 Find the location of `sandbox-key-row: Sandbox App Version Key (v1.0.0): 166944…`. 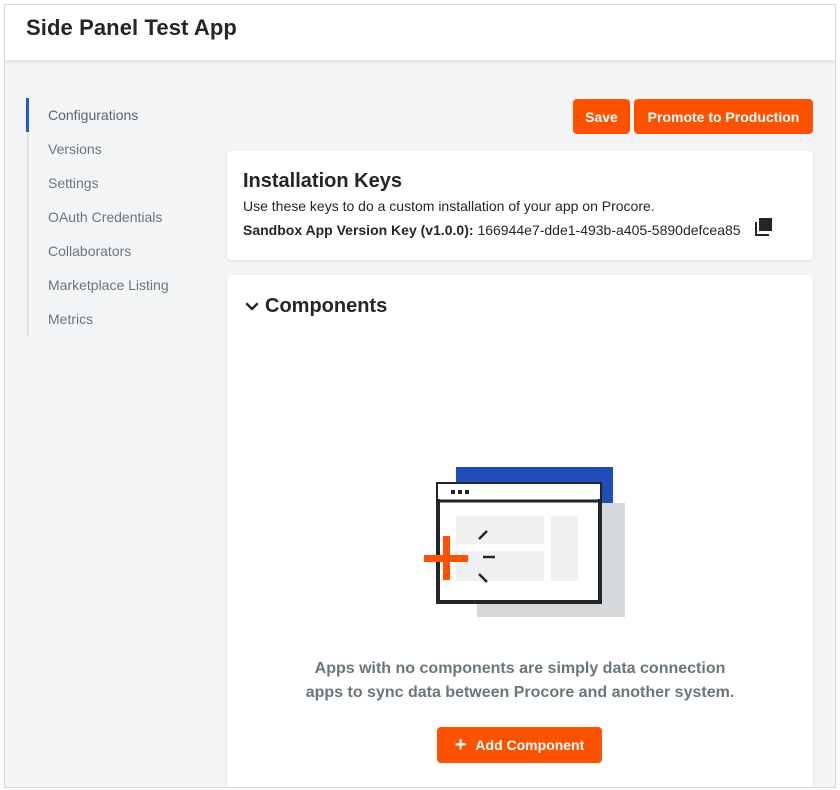

sandbox-key-row: Sandbox App Version Key (v1.0.0): 166944… is located at coordinates (492, 230).